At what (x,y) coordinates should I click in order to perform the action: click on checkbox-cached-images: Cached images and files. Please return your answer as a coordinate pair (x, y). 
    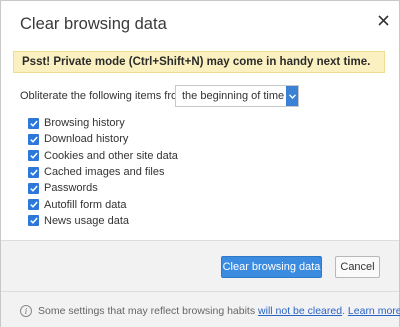
    Looking at the image, I should click on (103, 172).